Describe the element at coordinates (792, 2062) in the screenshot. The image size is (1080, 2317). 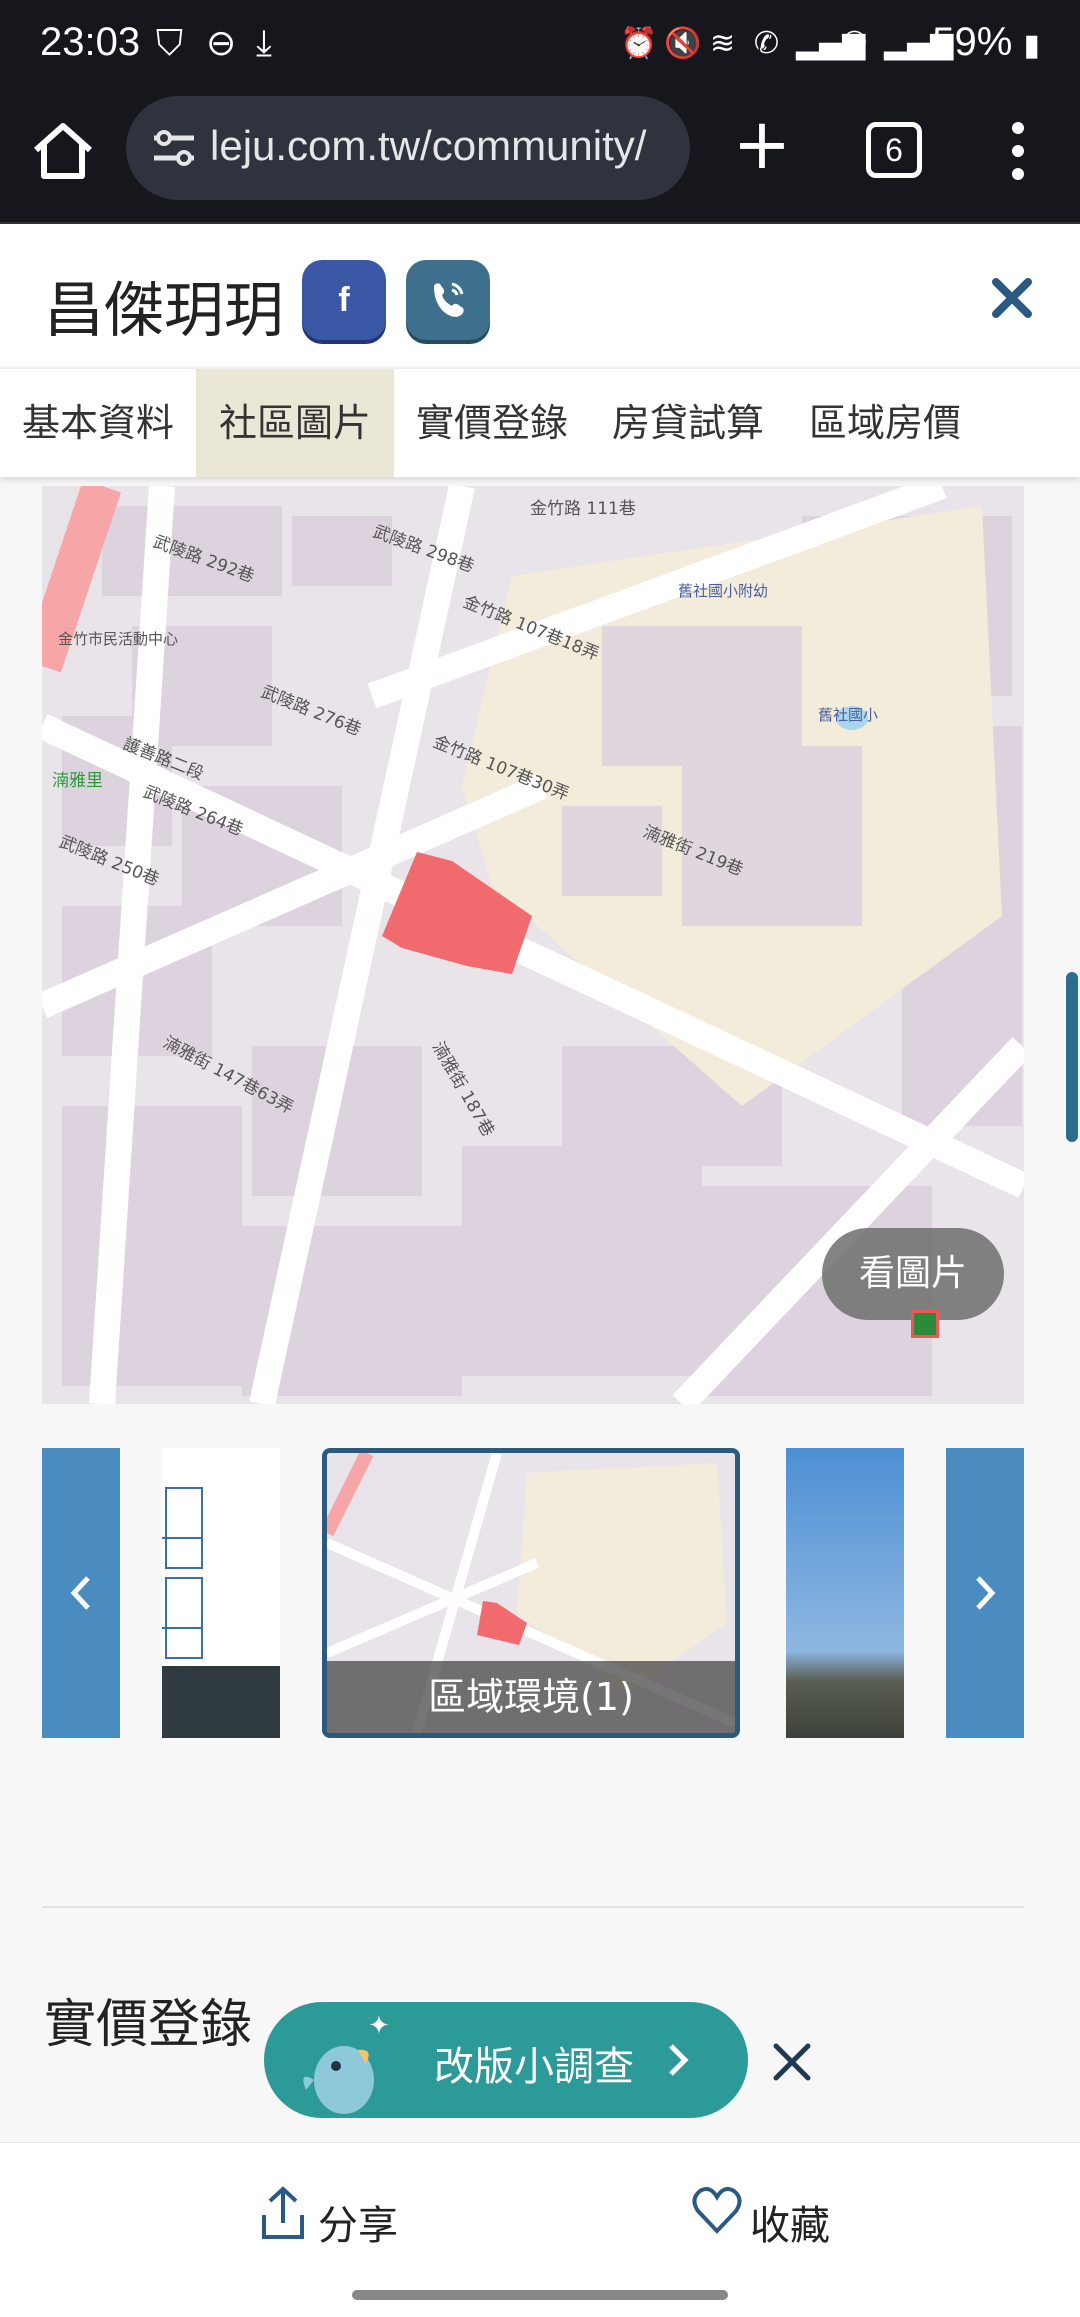
I see `close-survey-icon` at that location.